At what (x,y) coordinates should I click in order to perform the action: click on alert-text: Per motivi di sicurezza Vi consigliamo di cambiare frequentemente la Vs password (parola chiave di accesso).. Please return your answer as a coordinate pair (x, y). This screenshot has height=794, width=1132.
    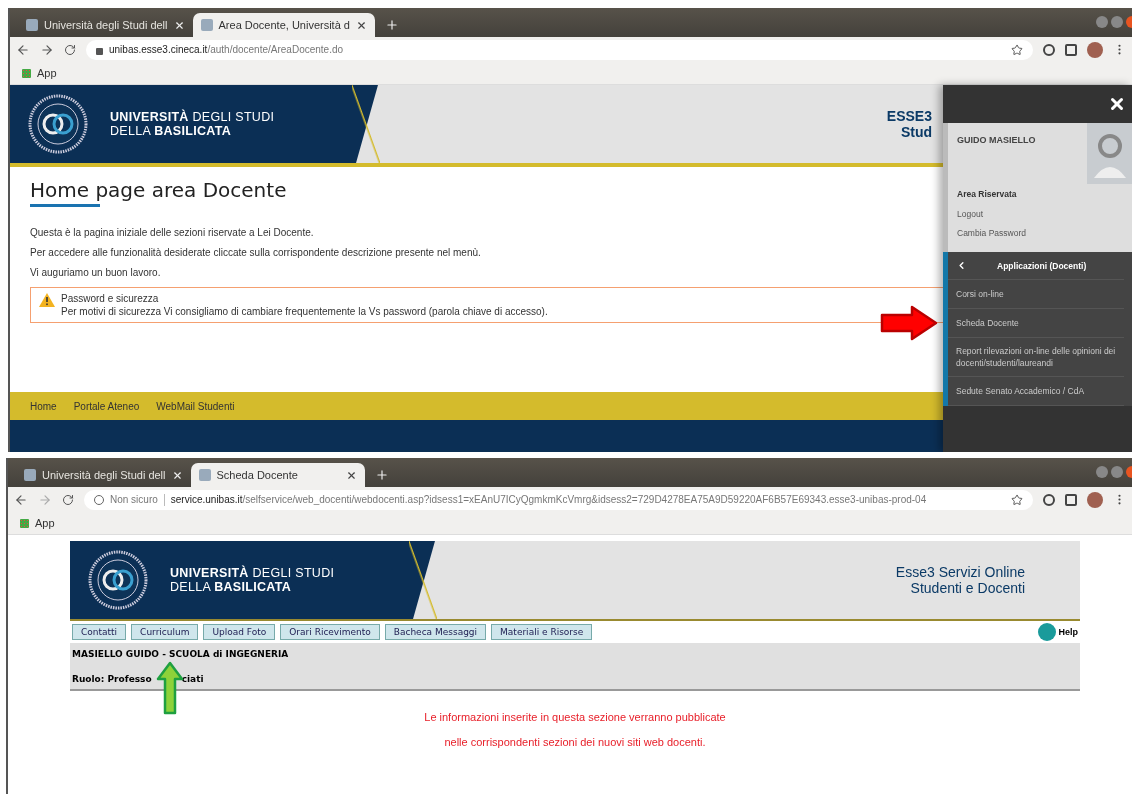
    Looking at the image, I should click on (304, 311).